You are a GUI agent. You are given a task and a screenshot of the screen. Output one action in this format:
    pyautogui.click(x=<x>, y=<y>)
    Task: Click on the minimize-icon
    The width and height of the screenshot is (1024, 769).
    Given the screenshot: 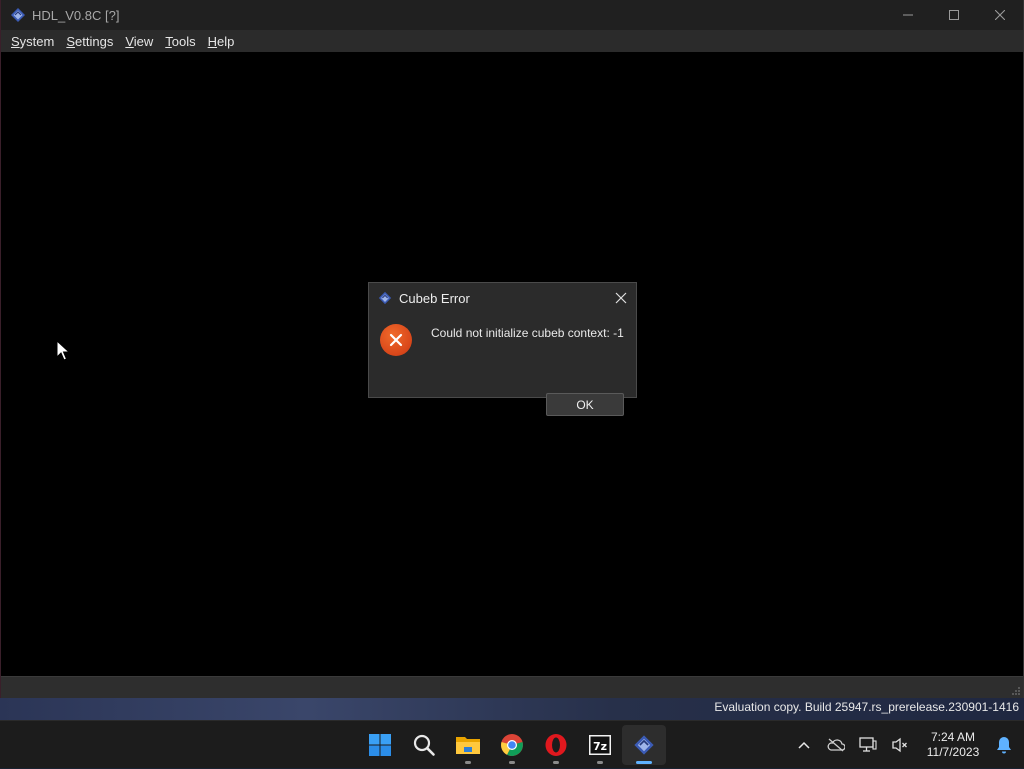 What is the action you would take?
    pyautogui.click(x=908, y=15)
    